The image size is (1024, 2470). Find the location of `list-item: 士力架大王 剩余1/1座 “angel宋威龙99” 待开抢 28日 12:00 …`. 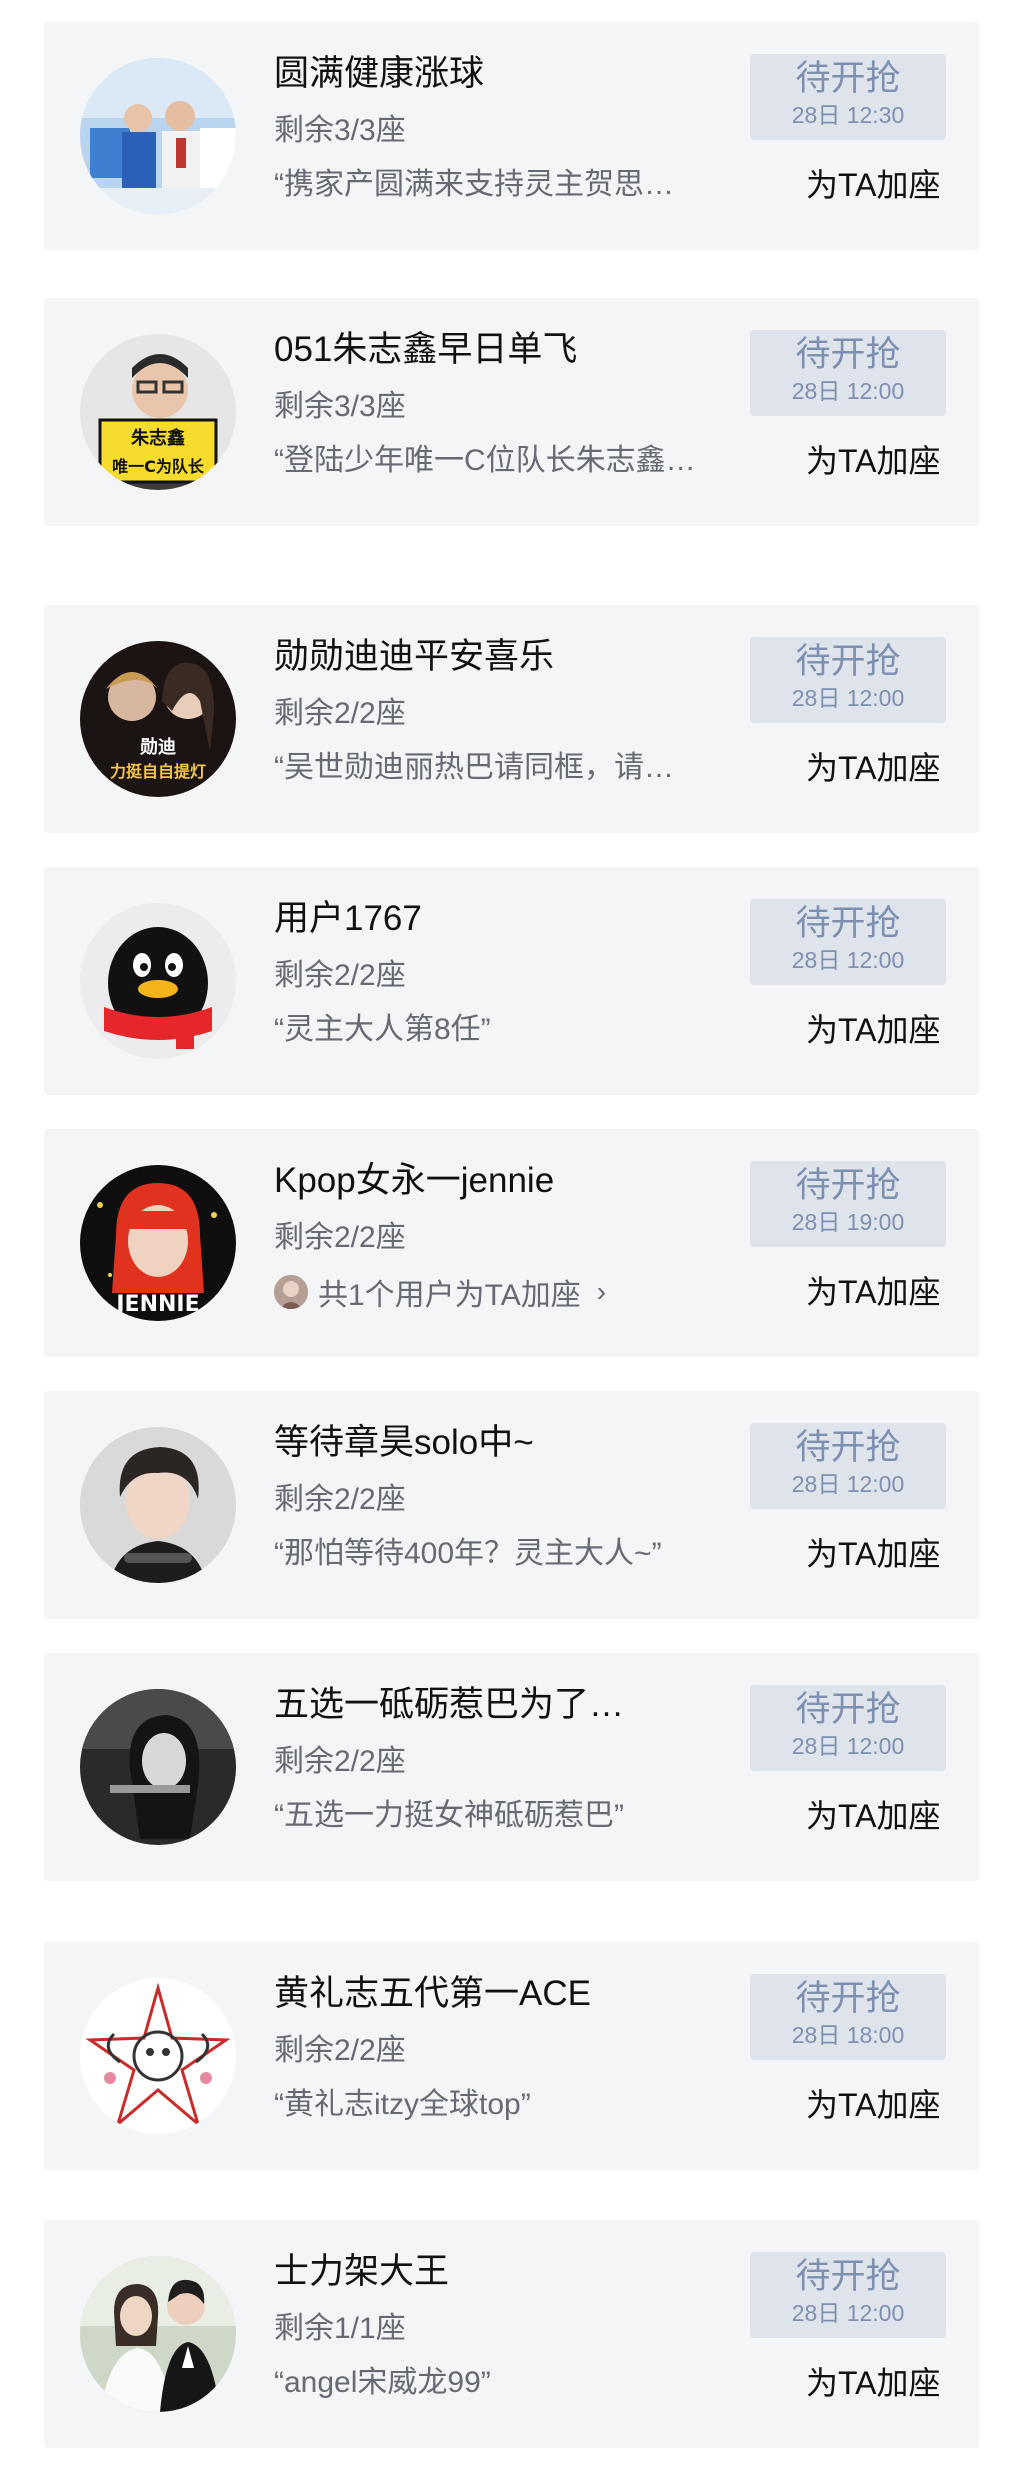

list-item: 士力架大王 剩余1/1座 “angel宋威龙99” 待开抢 28日 12:00 … is located at coordinates (511, 2334).